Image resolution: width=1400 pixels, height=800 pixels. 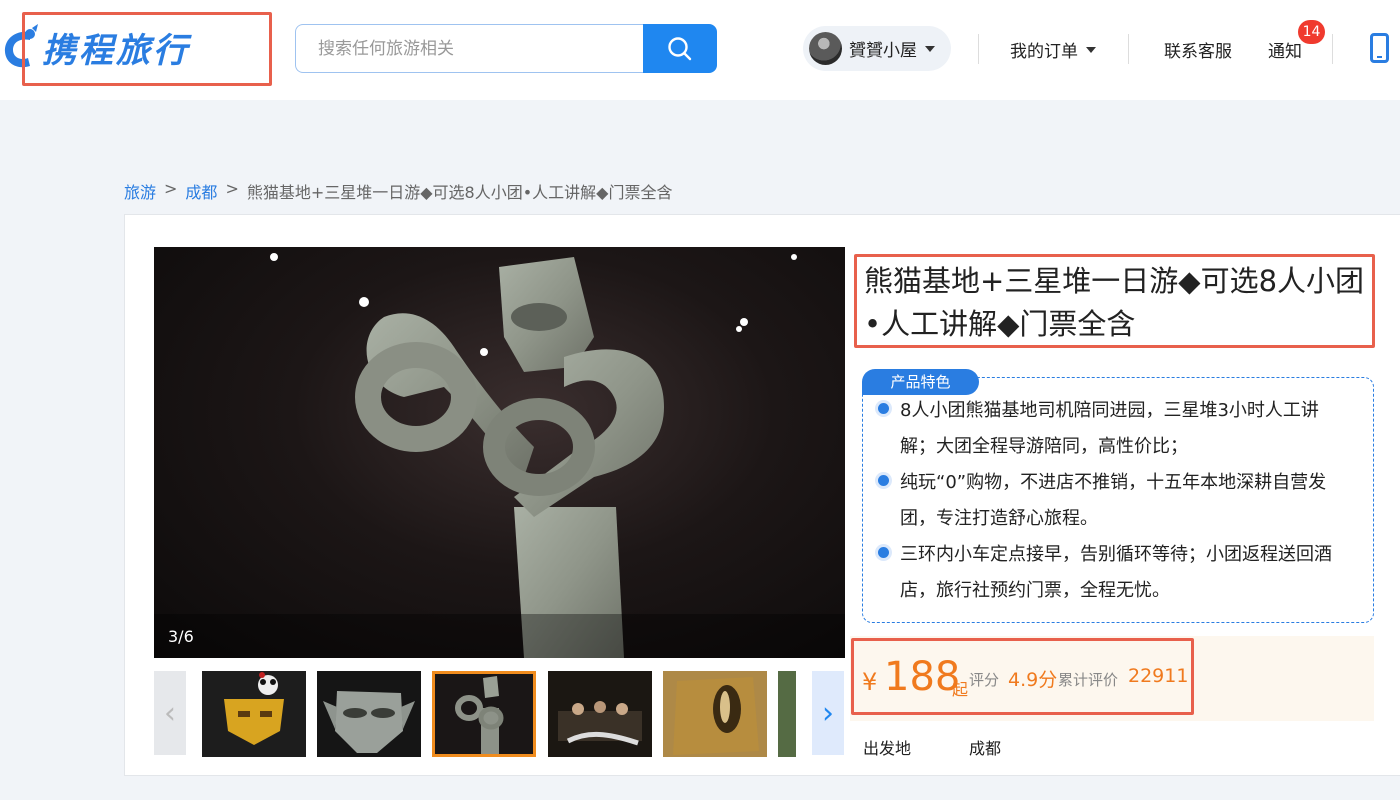 I want to click on breadcrumb: 旅游 > 成都 > 熊猫基地+三星堆一日游◆可选8人小团•人工讲解◆门票全含, so click(x=398, y=191).